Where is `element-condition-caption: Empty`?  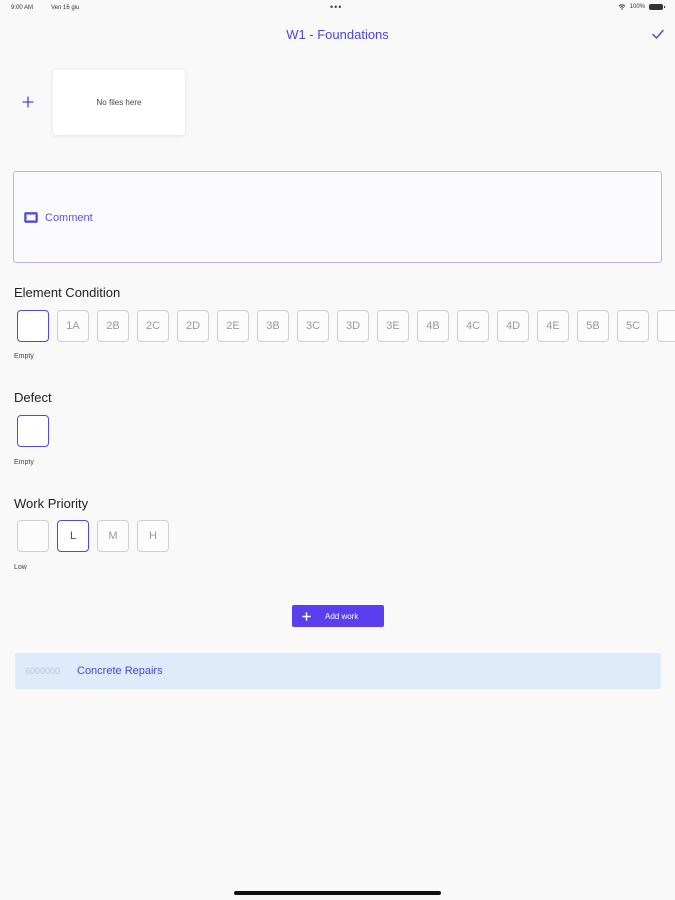 element-condition-caption: Empty is located at coordinates (24, 356).